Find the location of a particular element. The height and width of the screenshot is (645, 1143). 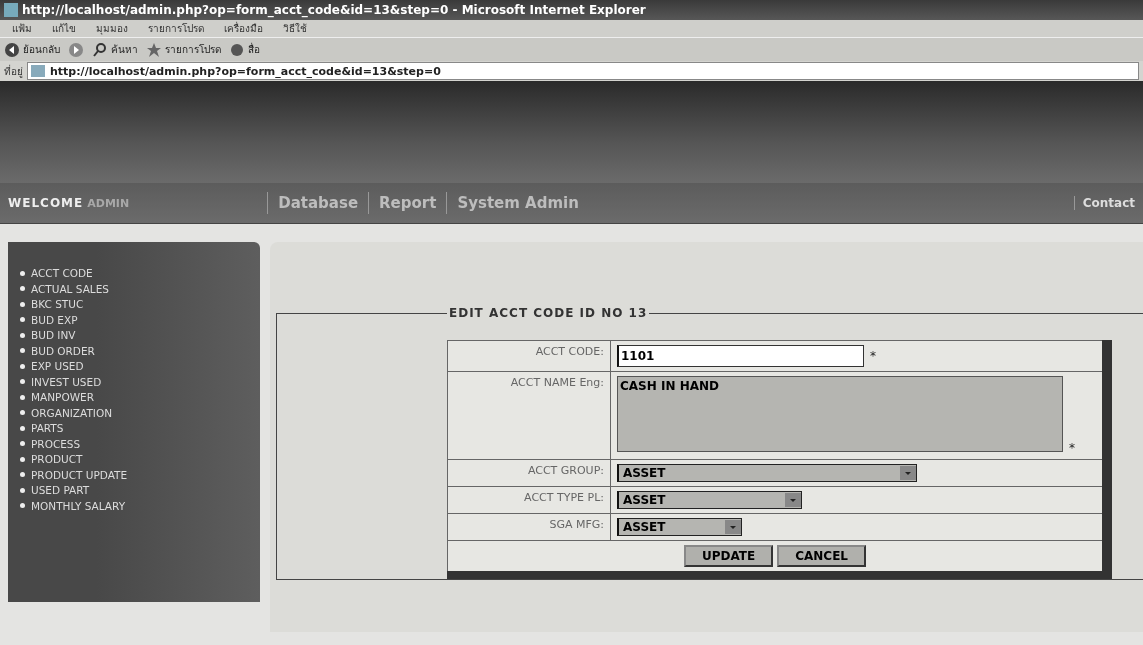

media-button: สื่อ is located at coordinates (244, 49).